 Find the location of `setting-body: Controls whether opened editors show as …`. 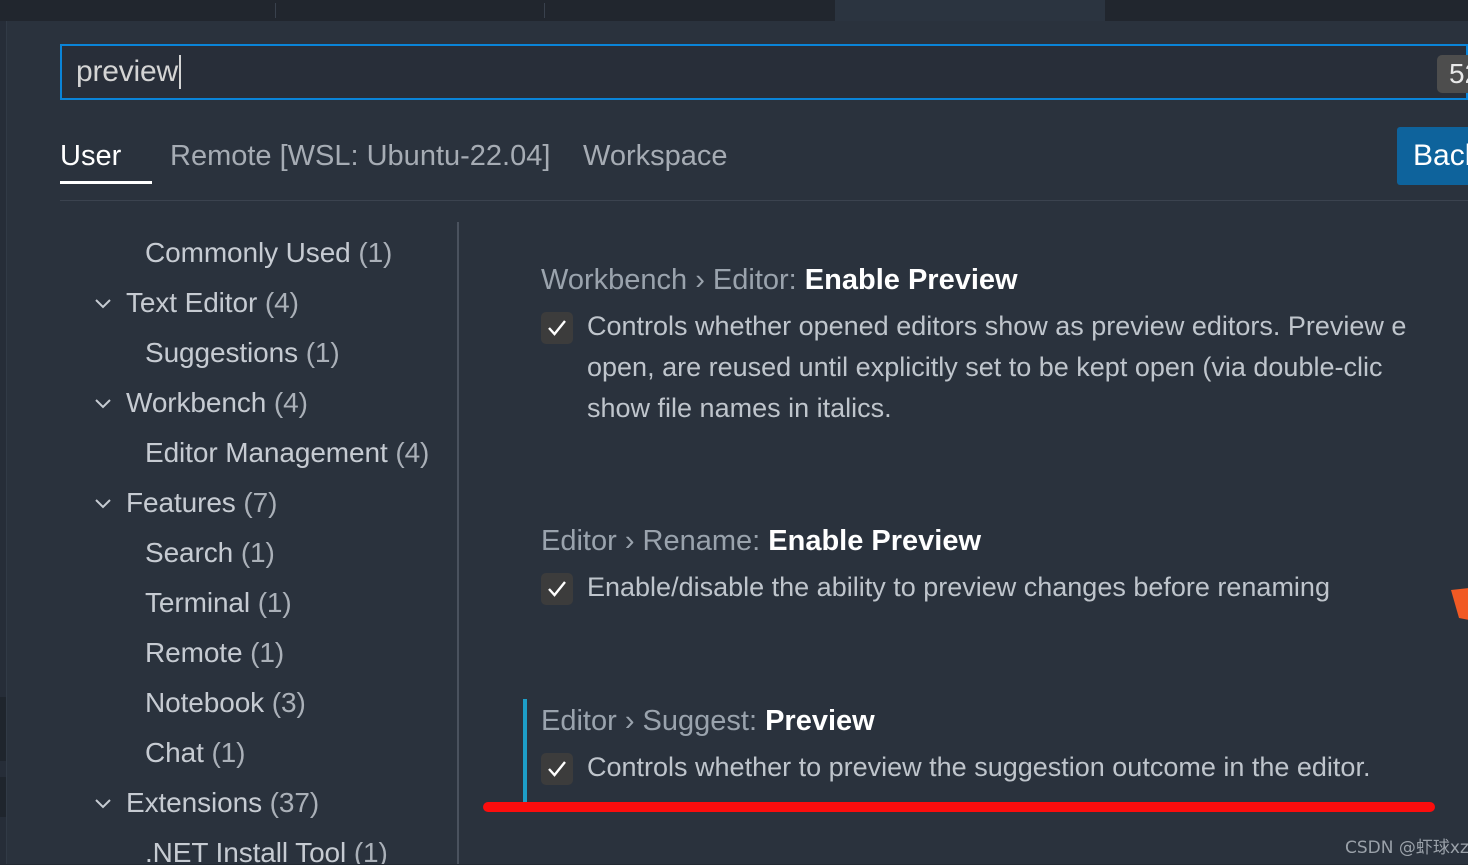

setting-body: Controls whether opened editors show as … is located at coordinates (1004, 367).